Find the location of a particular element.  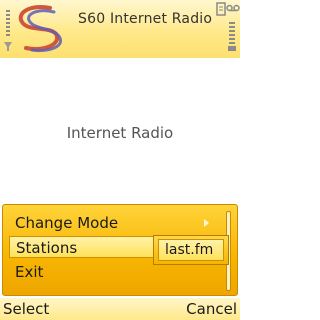

menu-item-label: Change Mode is located at coordinates (67, 223).